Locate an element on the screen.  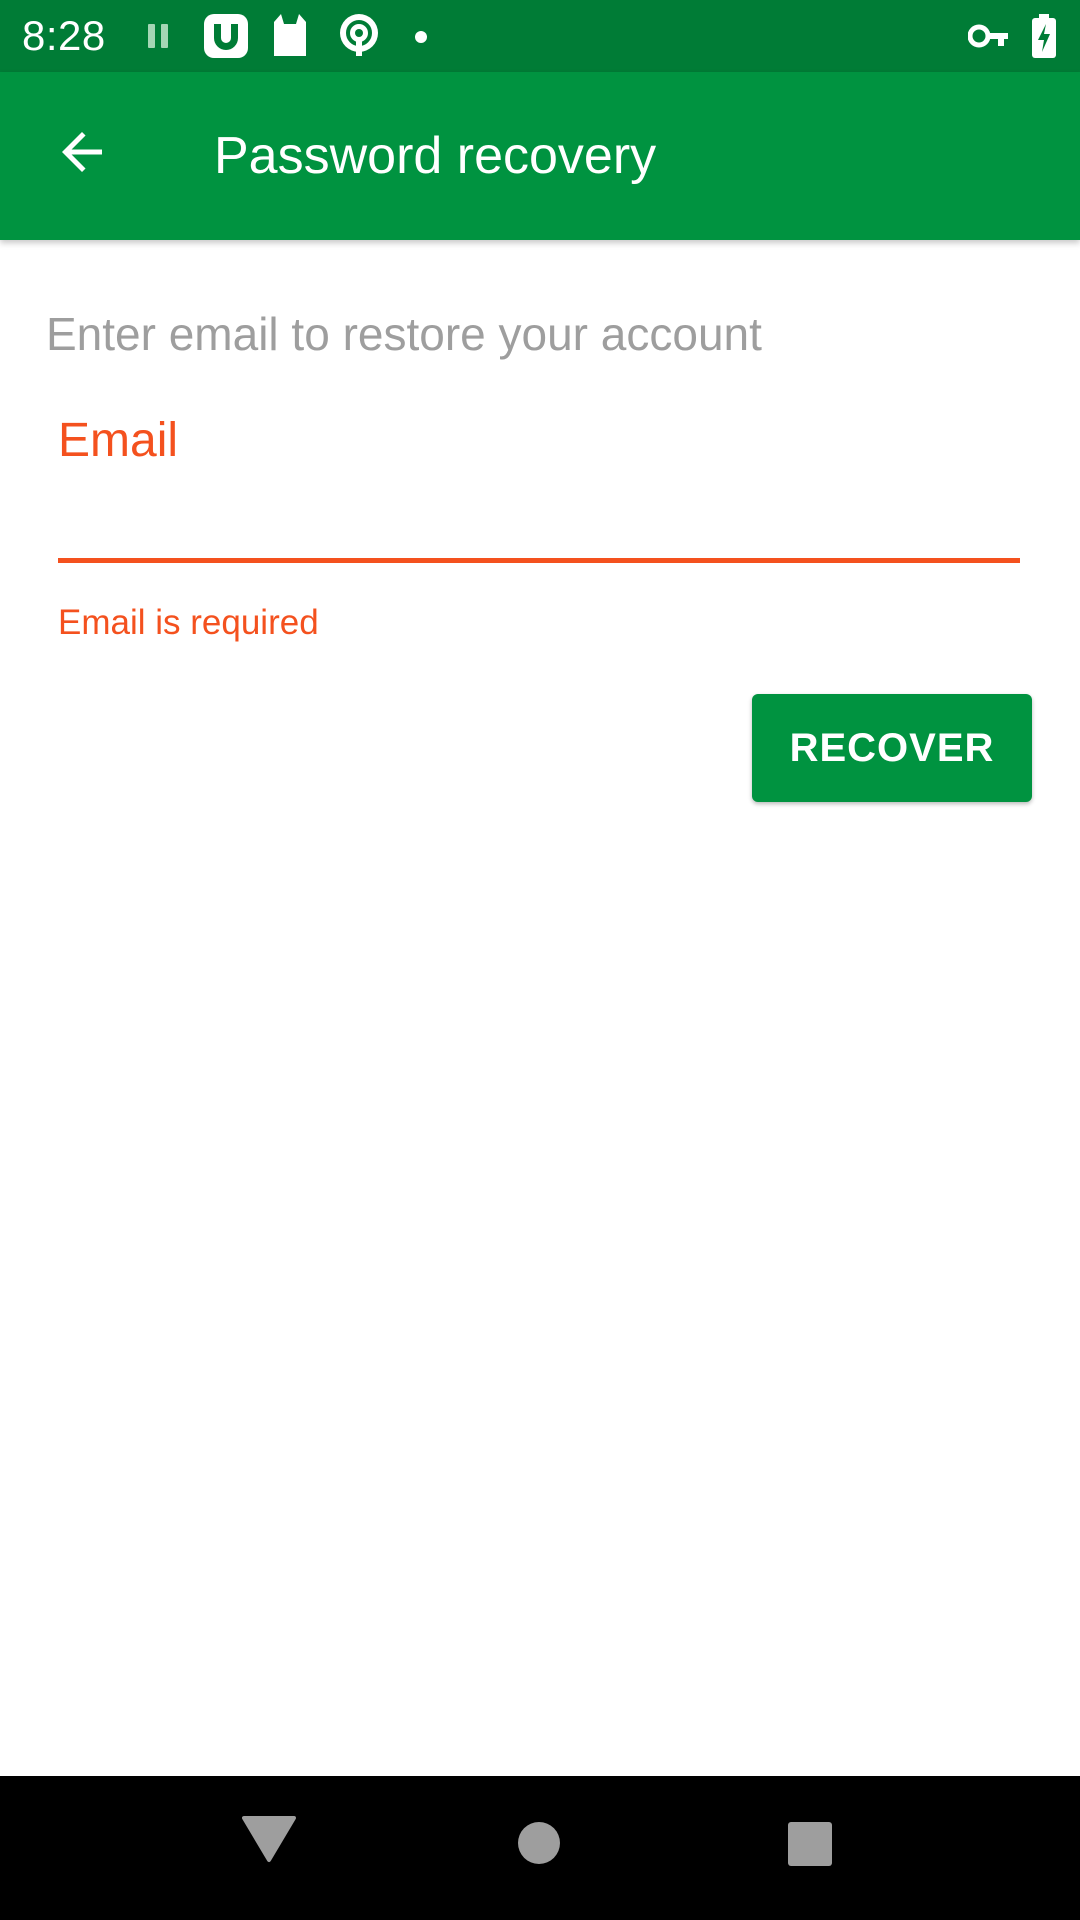
page-title: Password recovery is located at coordinates (435, 156).